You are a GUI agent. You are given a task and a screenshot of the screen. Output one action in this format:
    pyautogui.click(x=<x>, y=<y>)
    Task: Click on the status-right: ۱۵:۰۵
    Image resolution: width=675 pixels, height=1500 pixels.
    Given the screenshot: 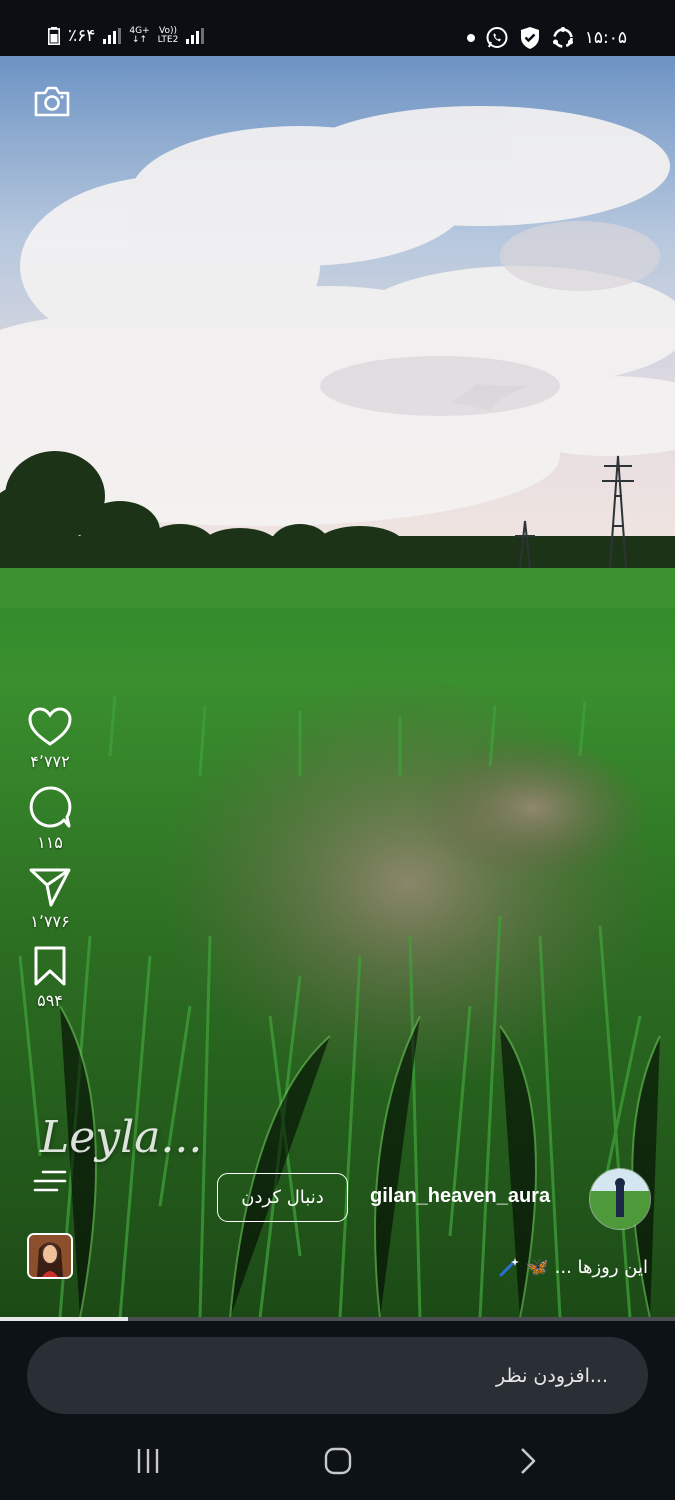 What is the action you would take?
    pyautogui.click(x=546, y=38)
    